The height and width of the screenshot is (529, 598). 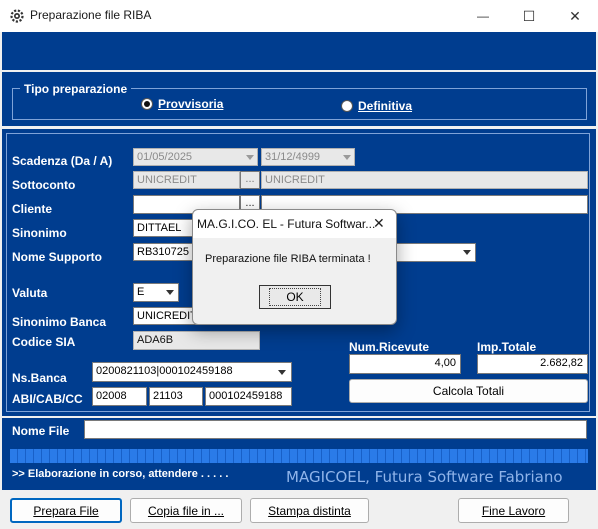 What do you see at coordinates (335, 429) in the screenshot?
I see `nome-file-field` at bounding box center [335, 429].